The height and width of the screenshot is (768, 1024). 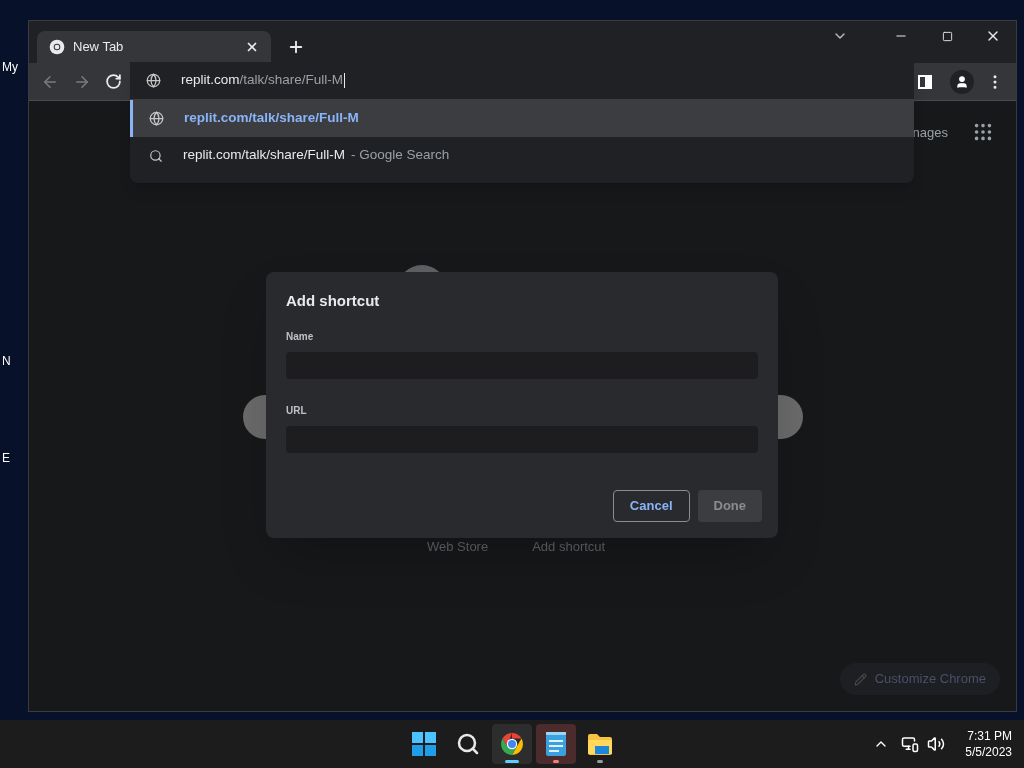 I want to click on windows-logo-icon, so click(x=424, y=744).